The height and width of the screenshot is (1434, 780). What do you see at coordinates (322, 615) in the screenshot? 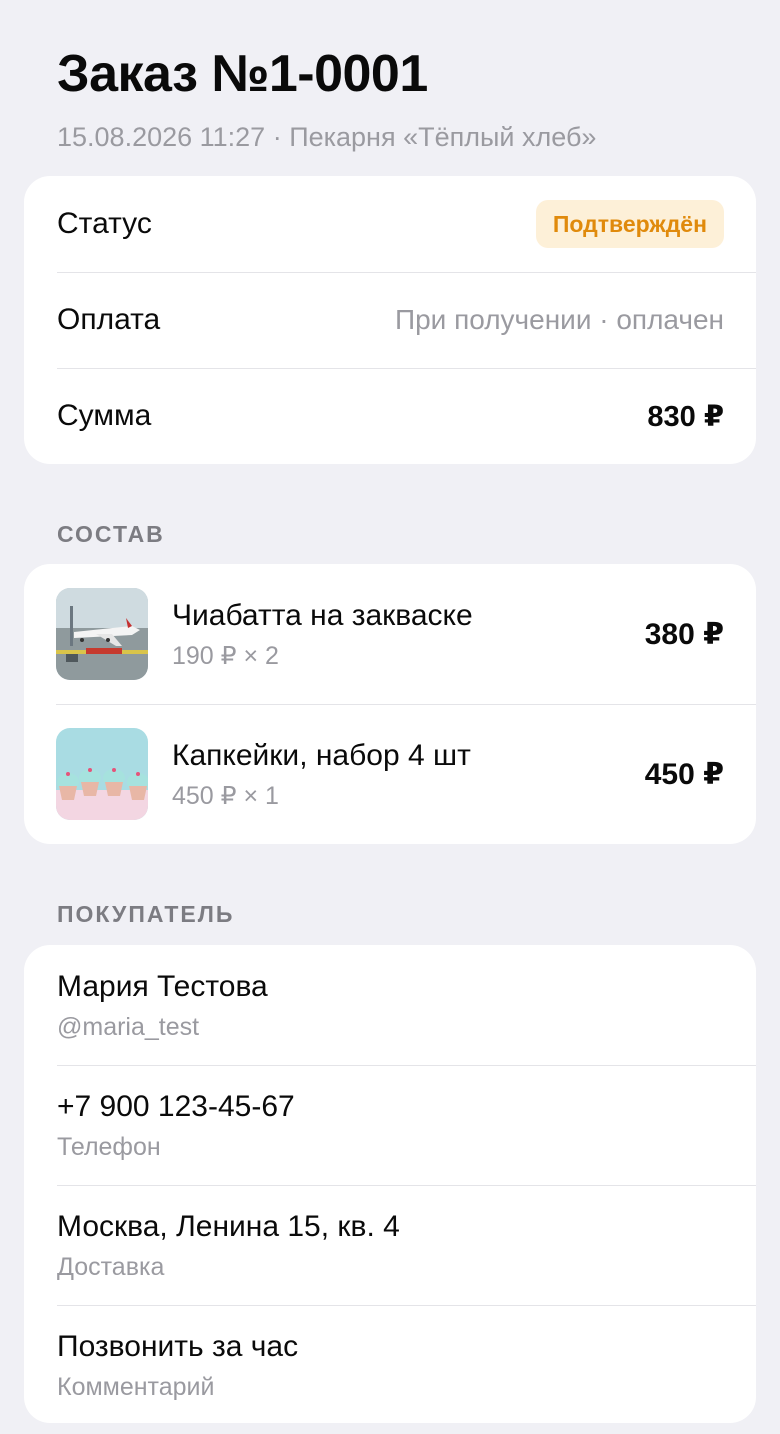
I see `item-name: Чиабатта на закваске` at bounding box center [322, 615].